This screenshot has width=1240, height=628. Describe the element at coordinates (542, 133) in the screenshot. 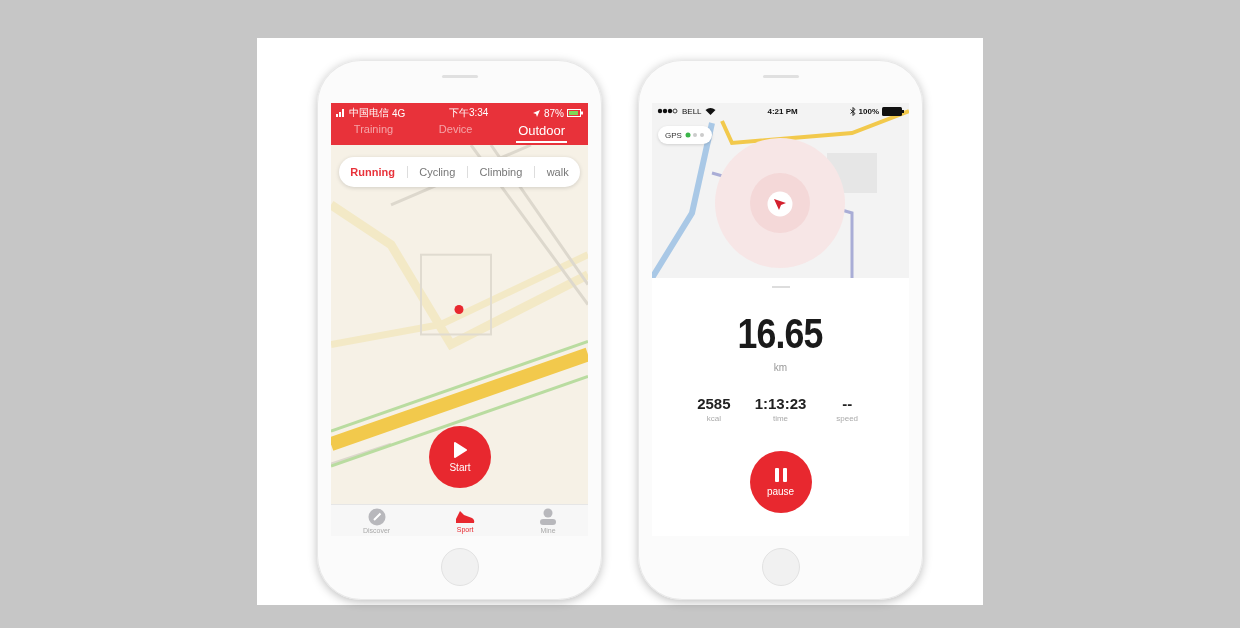

I see `tab: Outdoor` at that location.